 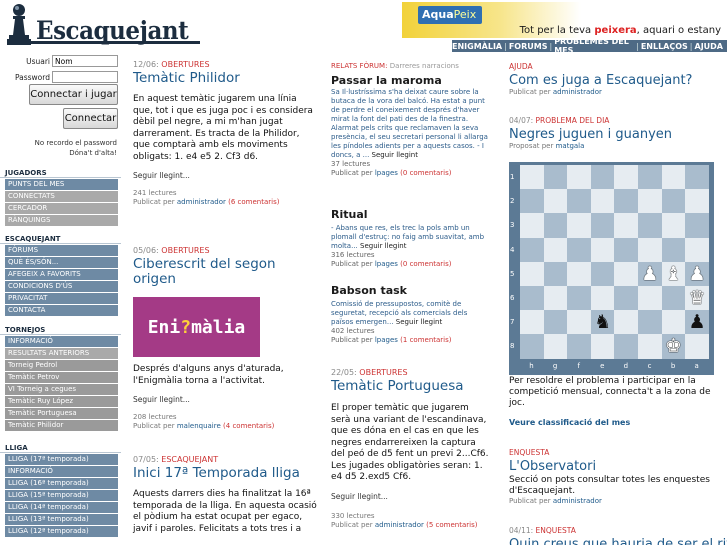 What do you see at coordinates (697, 274) in the screenshot?
I see `white-pawn-icon: ♟` at bounding box center [697, 274].